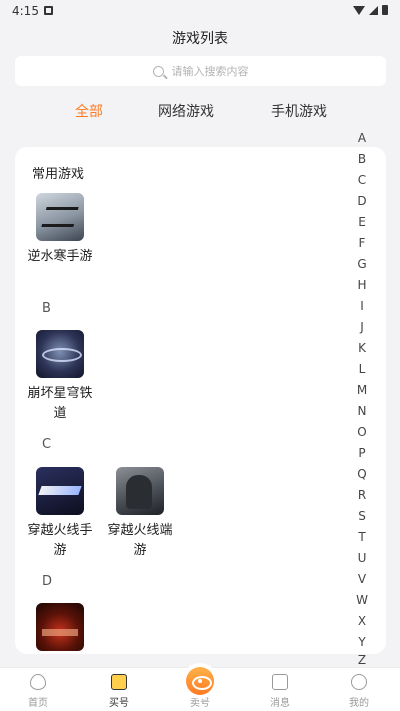 This screenshot has width=400, height=711. I want to click on index-letter-s: S, so click(362, 516).